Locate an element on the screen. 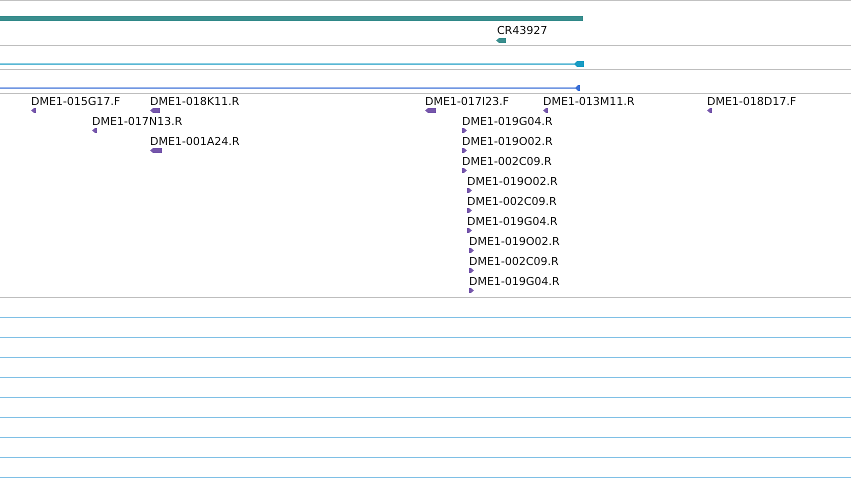 This screenshot has height=481, width=851. clone-label: DME1-017I23.F is located at coordinates (467, 101).